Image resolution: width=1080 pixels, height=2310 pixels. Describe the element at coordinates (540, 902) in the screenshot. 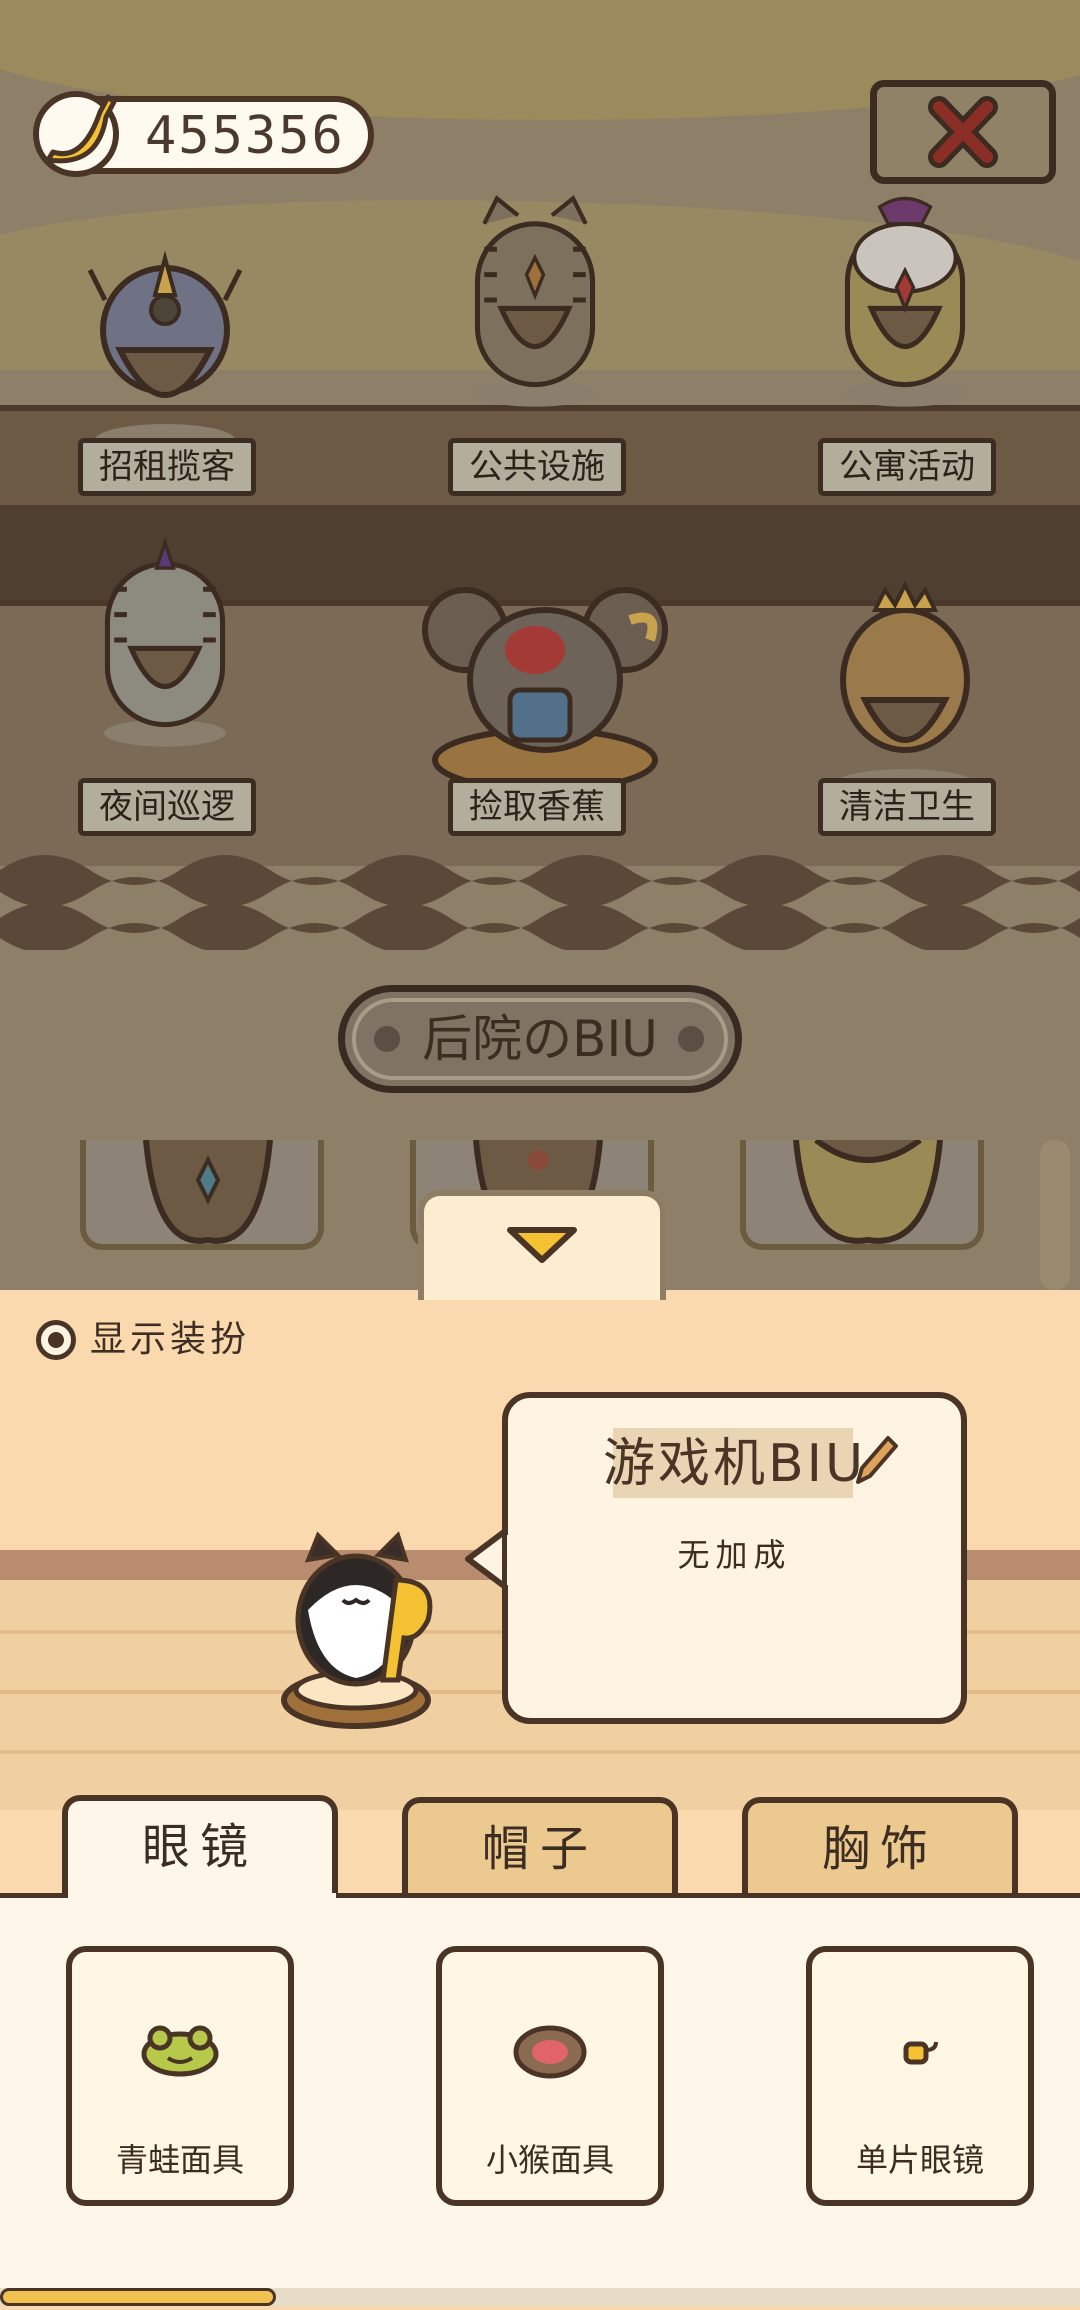

I see `curtain-wave-border` at that location.